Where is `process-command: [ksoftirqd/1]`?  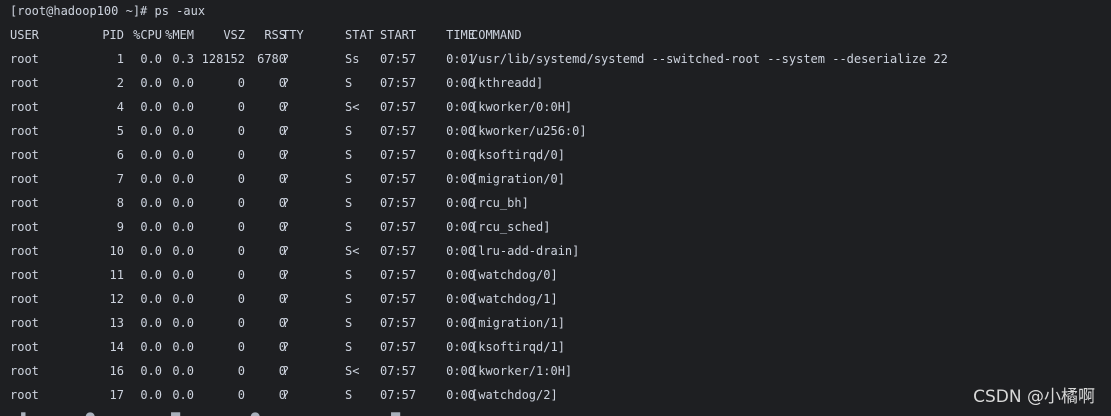
process-command: [ksoftirqd/1] is located at coordinates (518, 347).